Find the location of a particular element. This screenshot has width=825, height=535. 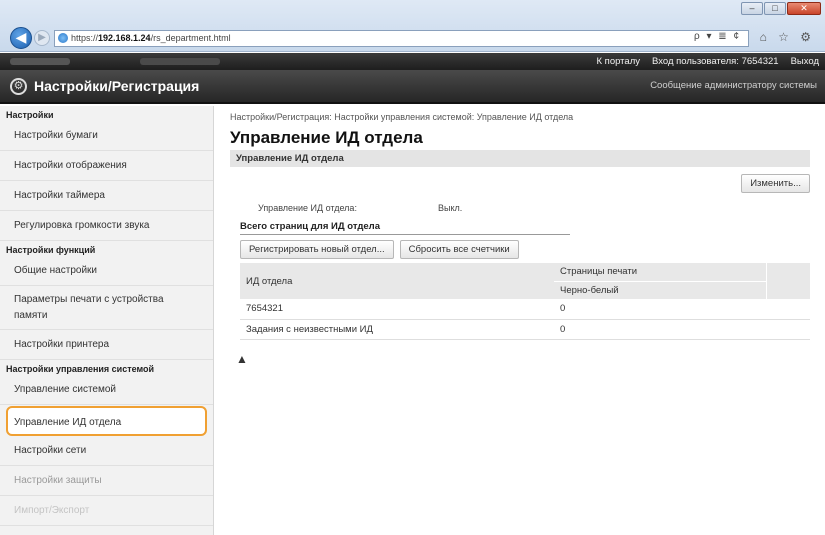

sidebar-item-department-id: Управление ИД отдела is located at coordinates (106, 421).